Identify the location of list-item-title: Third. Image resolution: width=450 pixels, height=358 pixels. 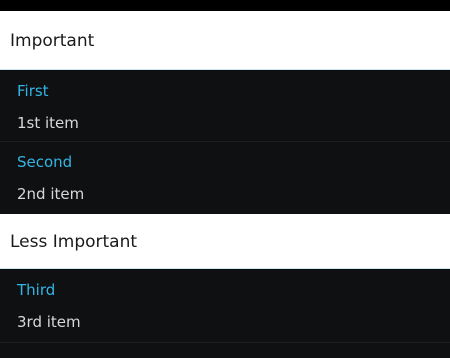
(36, 290).